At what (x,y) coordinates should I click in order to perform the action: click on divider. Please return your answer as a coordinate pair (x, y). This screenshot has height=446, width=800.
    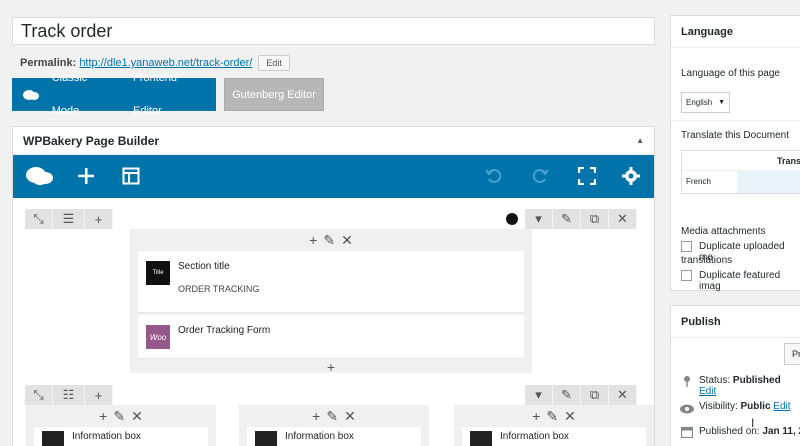
    Looking at the image, I should click on (735, 120).